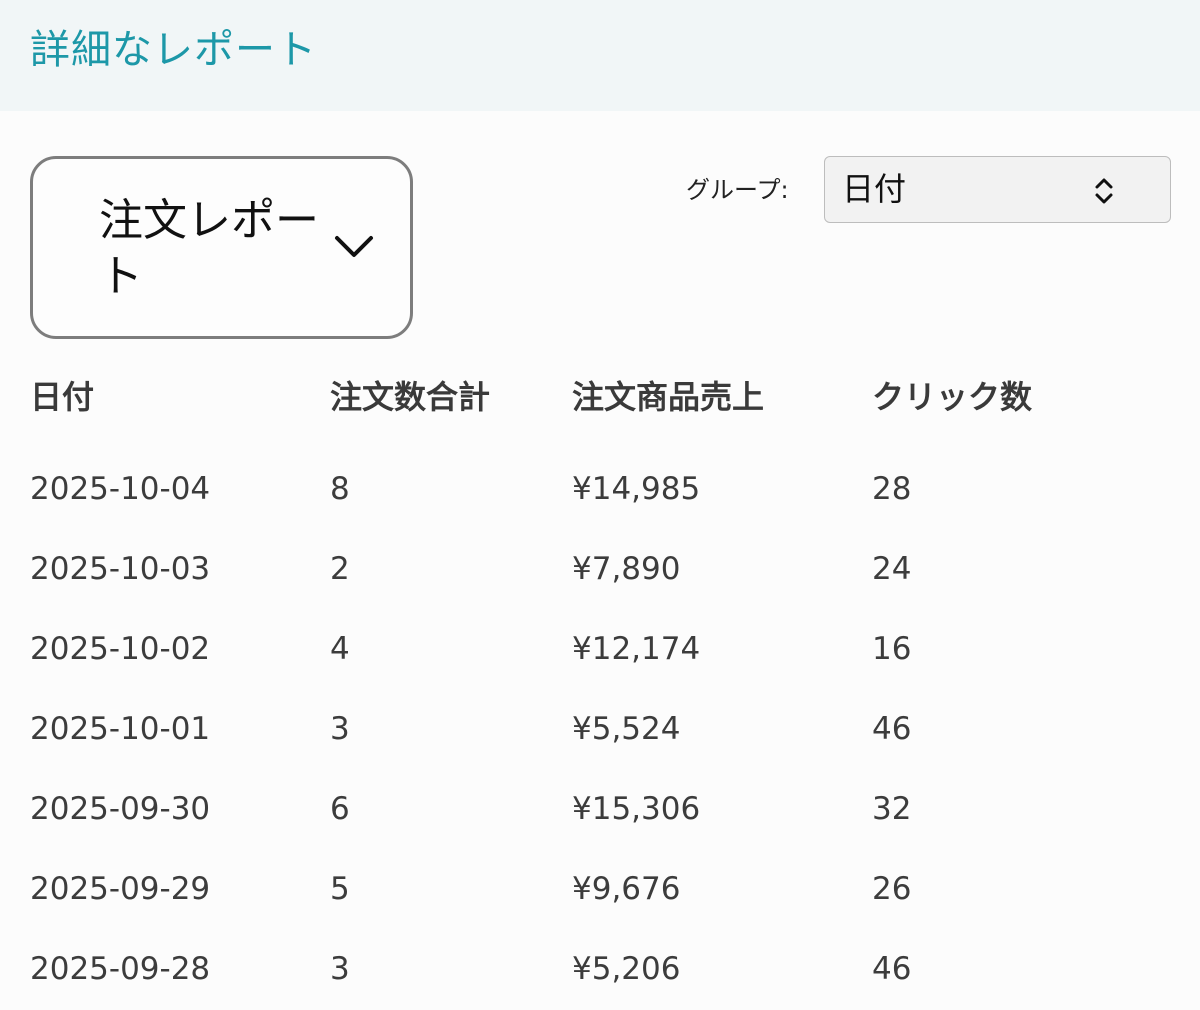  I want to click on group-by-value: 日付, so click(874, 189).